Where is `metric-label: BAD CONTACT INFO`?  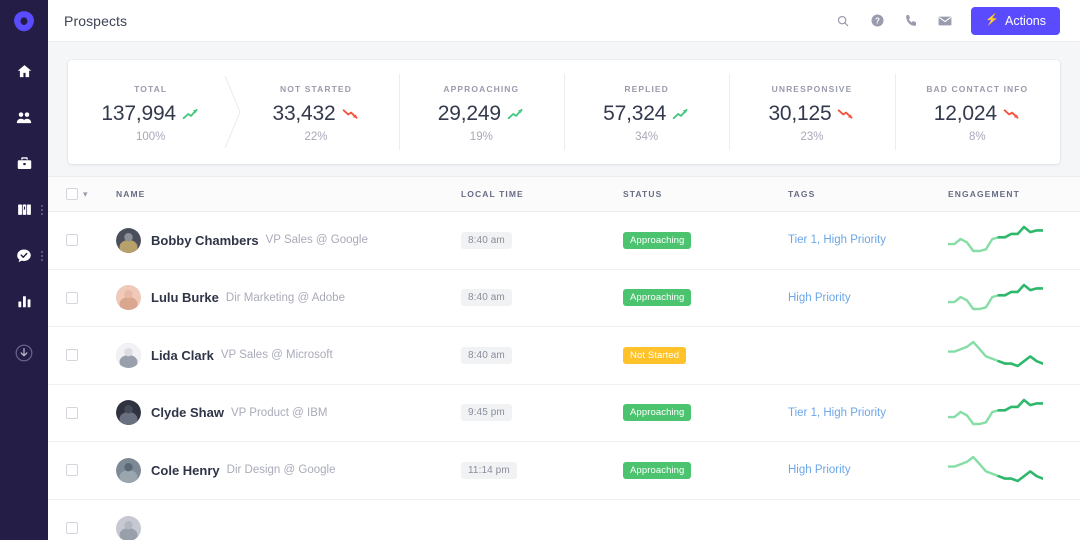 metric-label: BAD CONTACT INFO is located at coordinates (977, 88).